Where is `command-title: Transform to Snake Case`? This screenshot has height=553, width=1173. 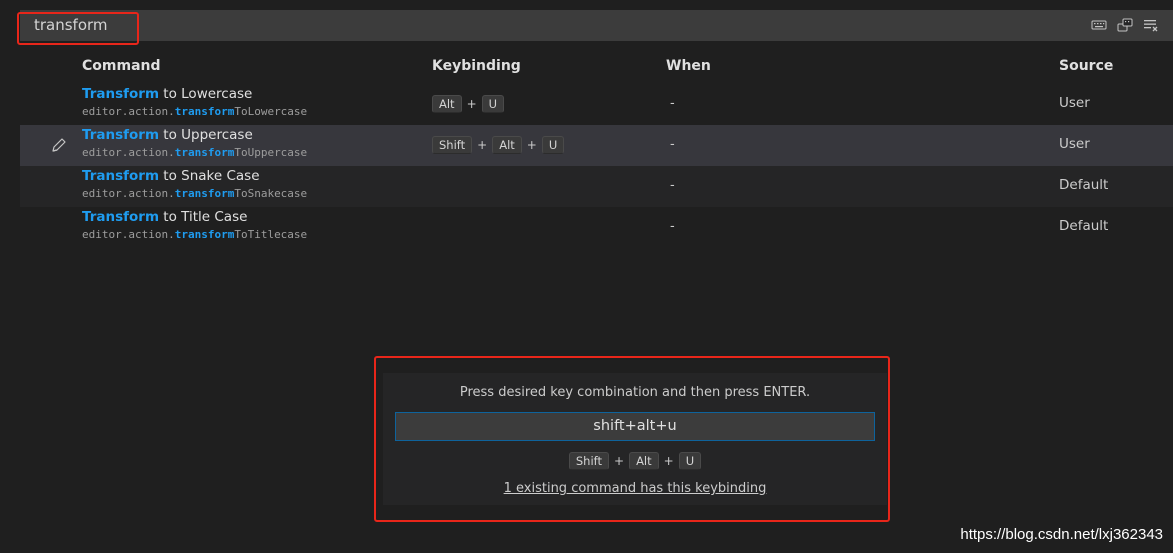 command-title: Transform to Snake Case is located at coordinates (171, 176).